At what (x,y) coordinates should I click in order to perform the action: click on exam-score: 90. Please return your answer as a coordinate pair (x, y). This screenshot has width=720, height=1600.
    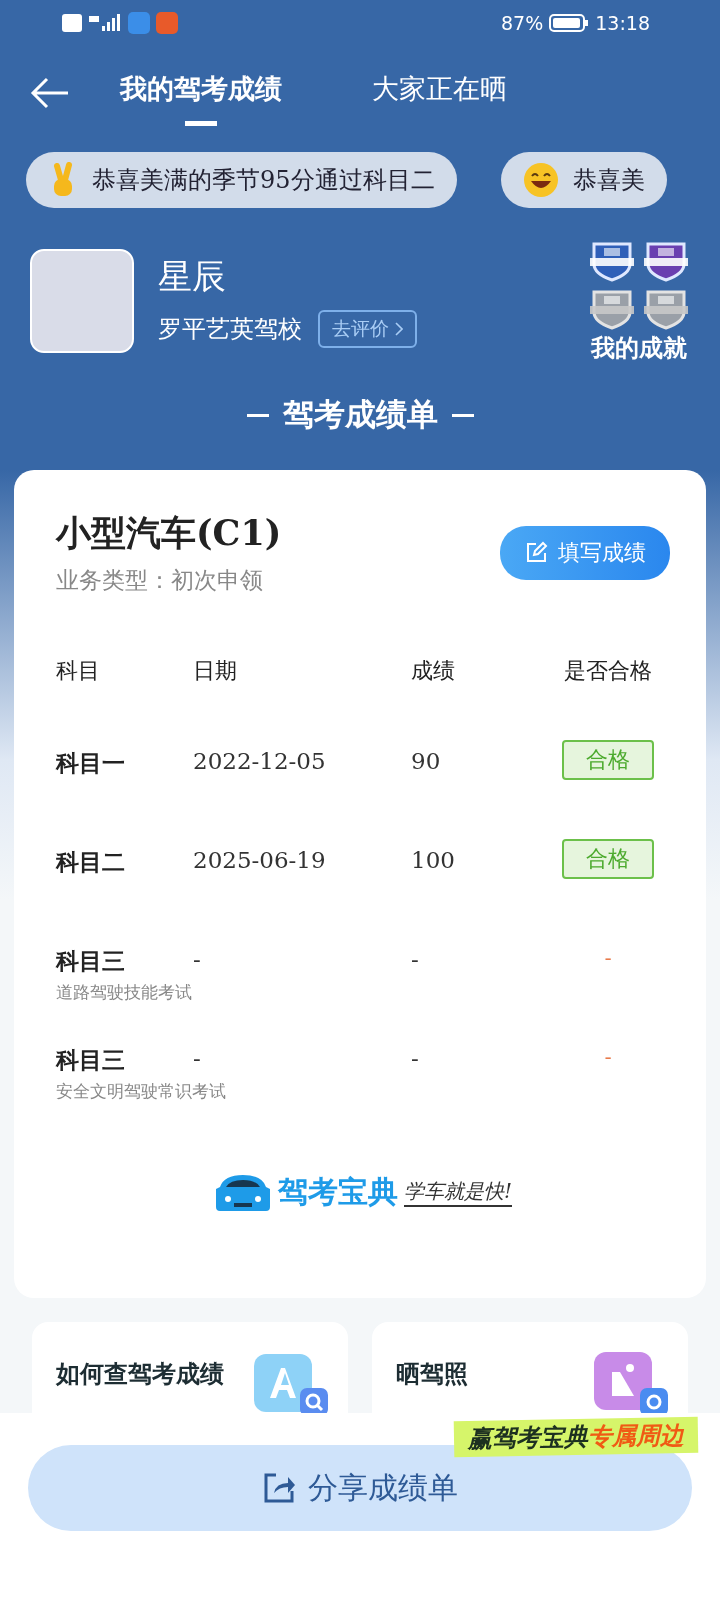
    Looking at the image, I should click on (426, 761).